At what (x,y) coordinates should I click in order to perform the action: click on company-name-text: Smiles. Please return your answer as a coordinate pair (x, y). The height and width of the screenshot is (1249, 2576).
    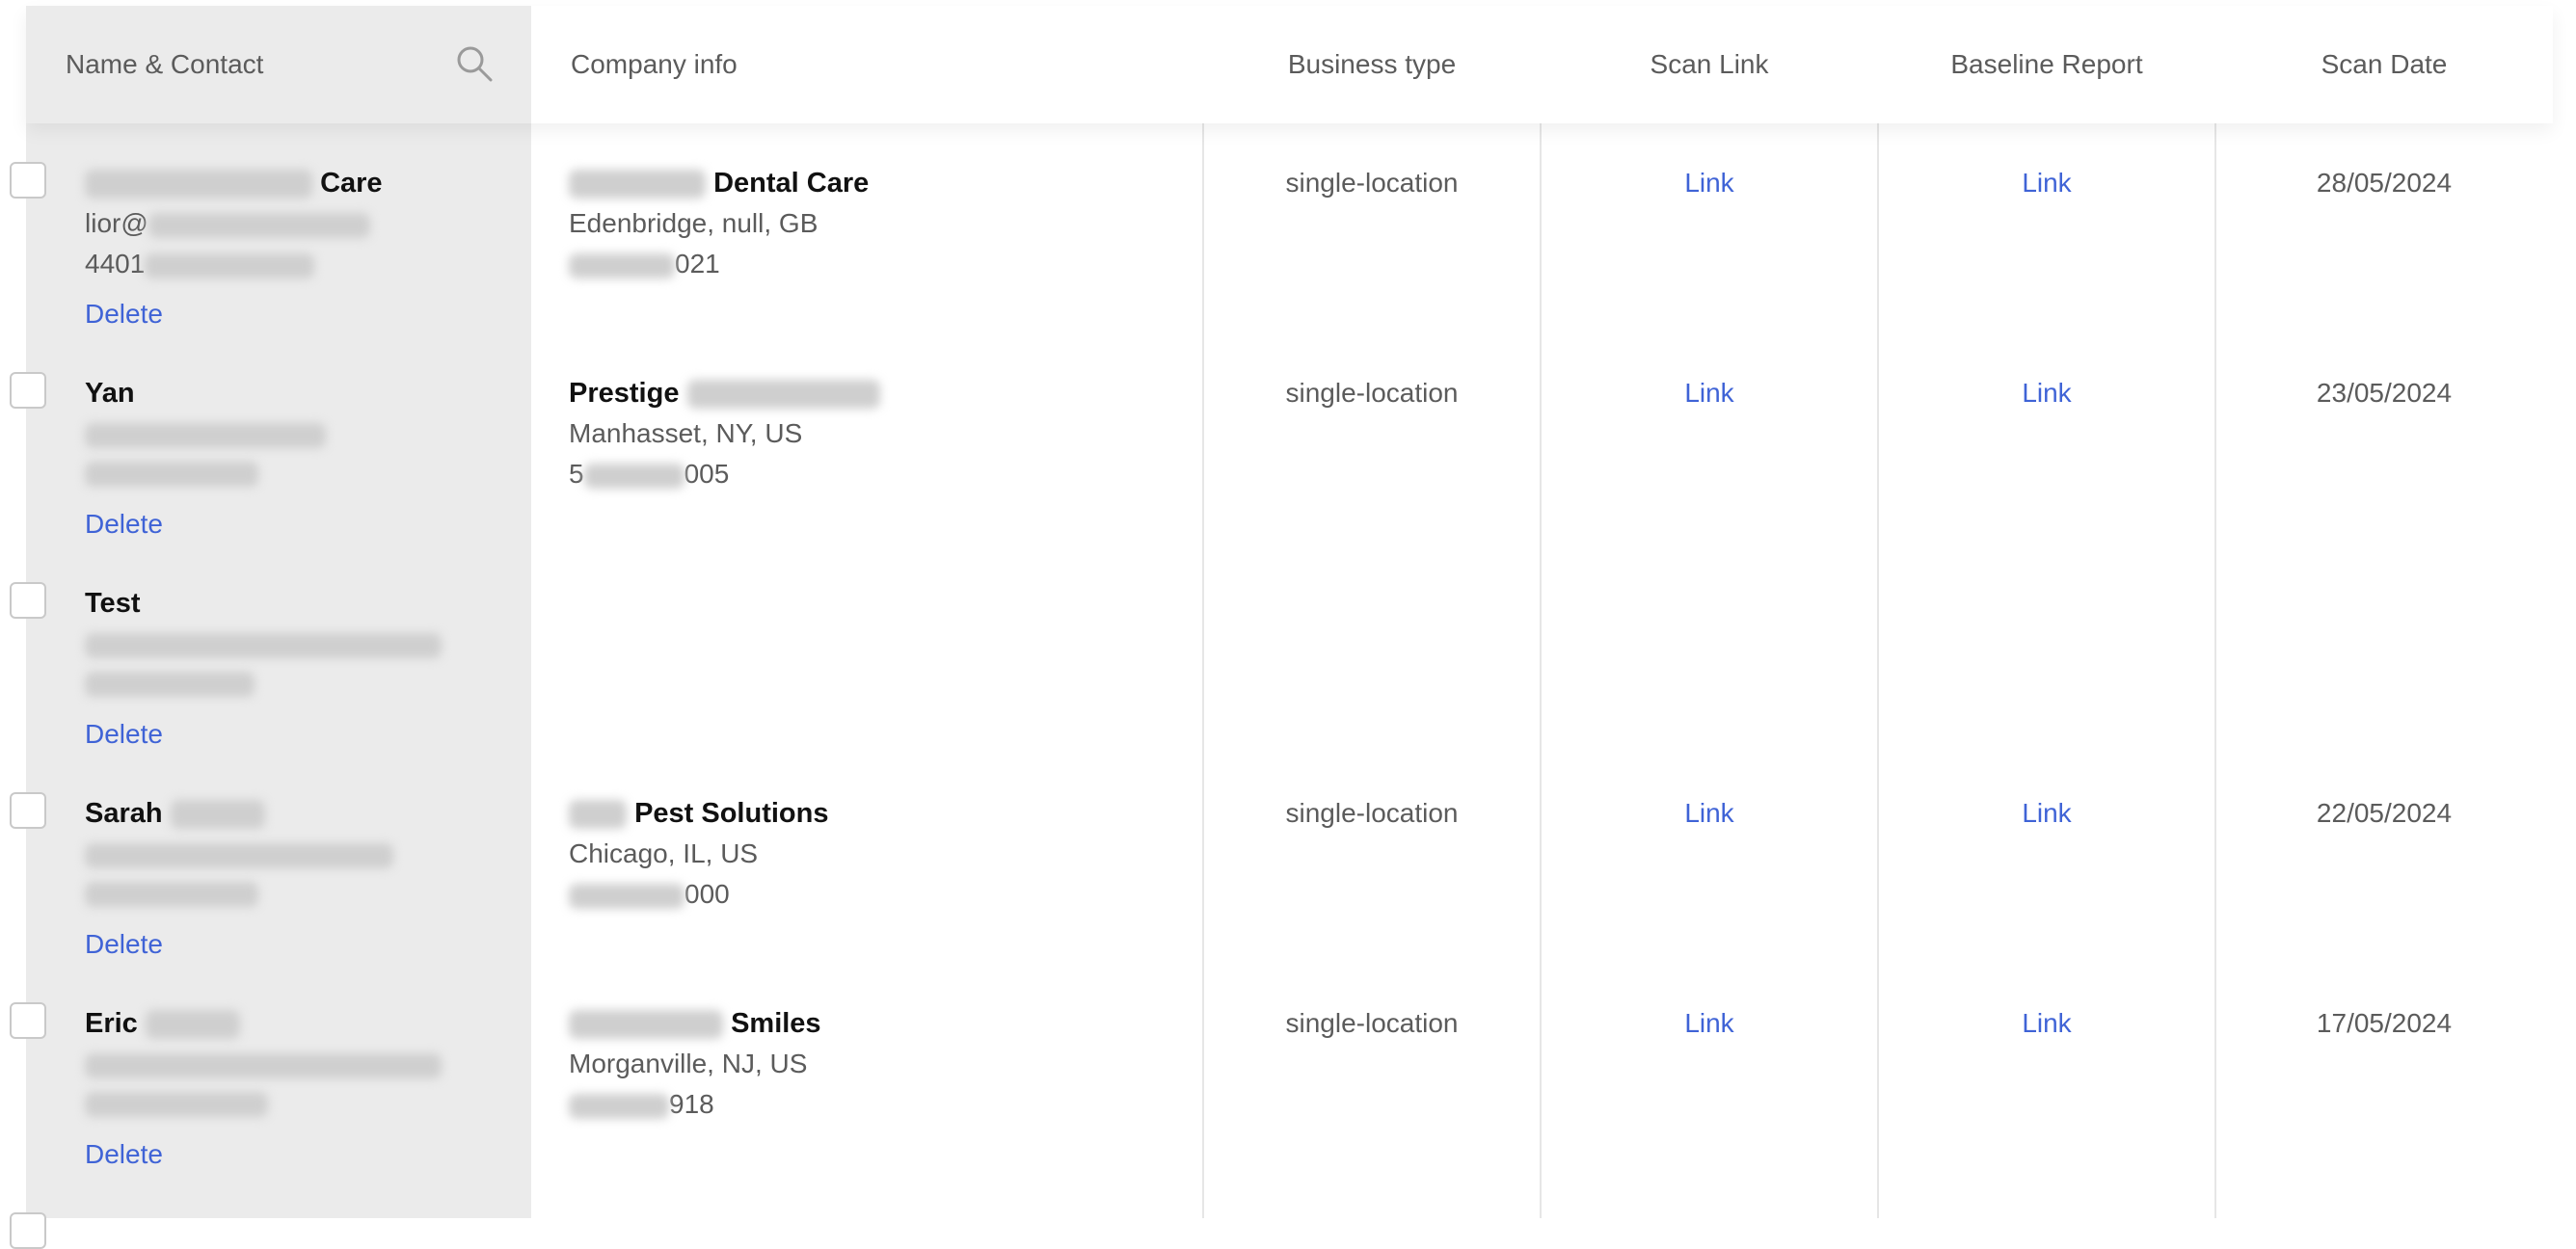
    Looking at the image, I should click on (776, 1023).